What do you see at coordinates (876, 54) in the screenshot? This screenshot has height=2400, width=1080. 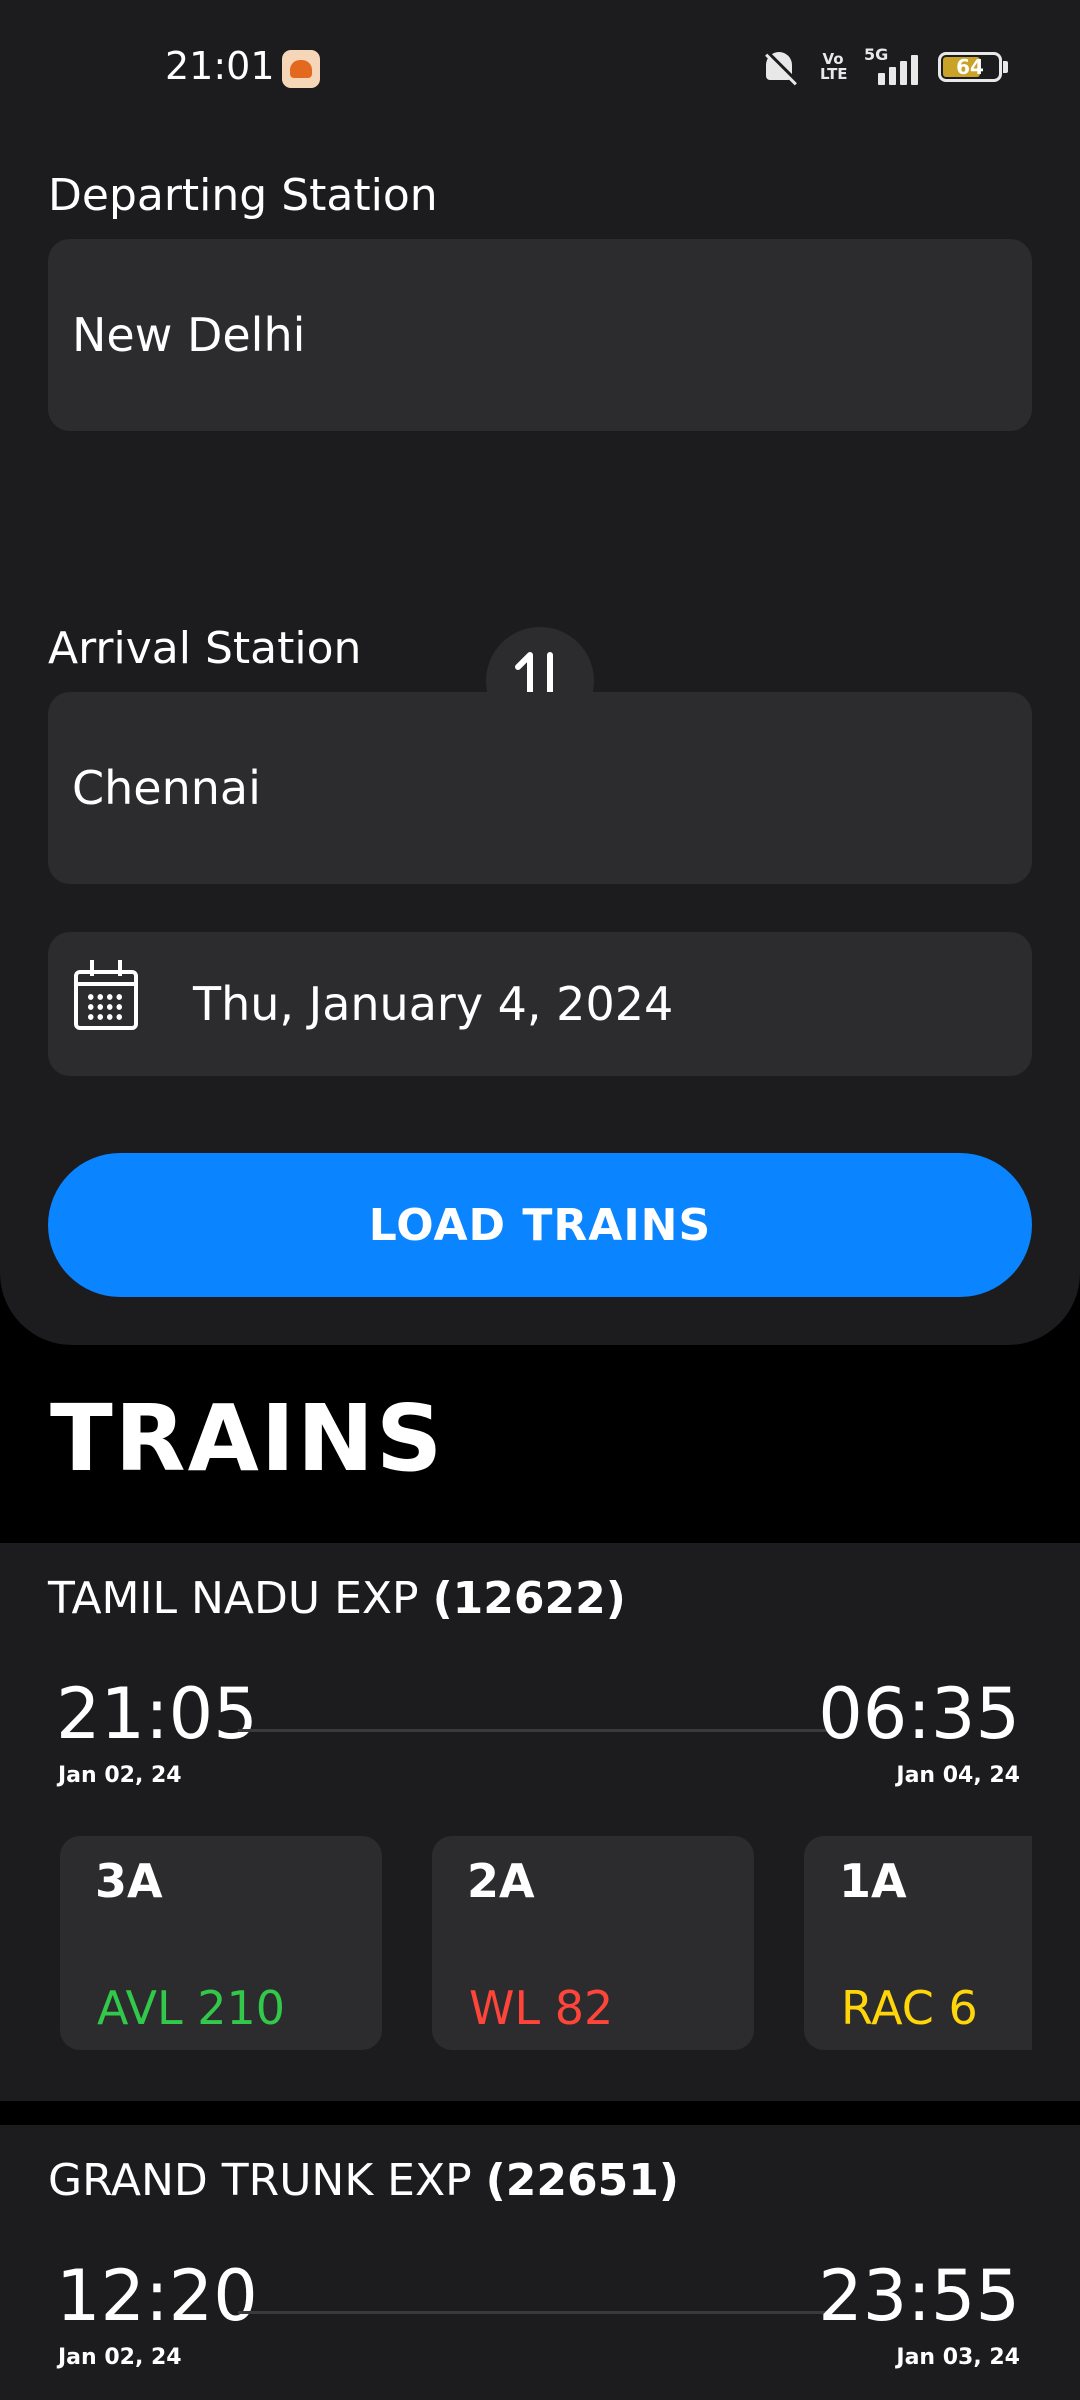 I see `network-type: 5G` at bounding box center [876, 54].